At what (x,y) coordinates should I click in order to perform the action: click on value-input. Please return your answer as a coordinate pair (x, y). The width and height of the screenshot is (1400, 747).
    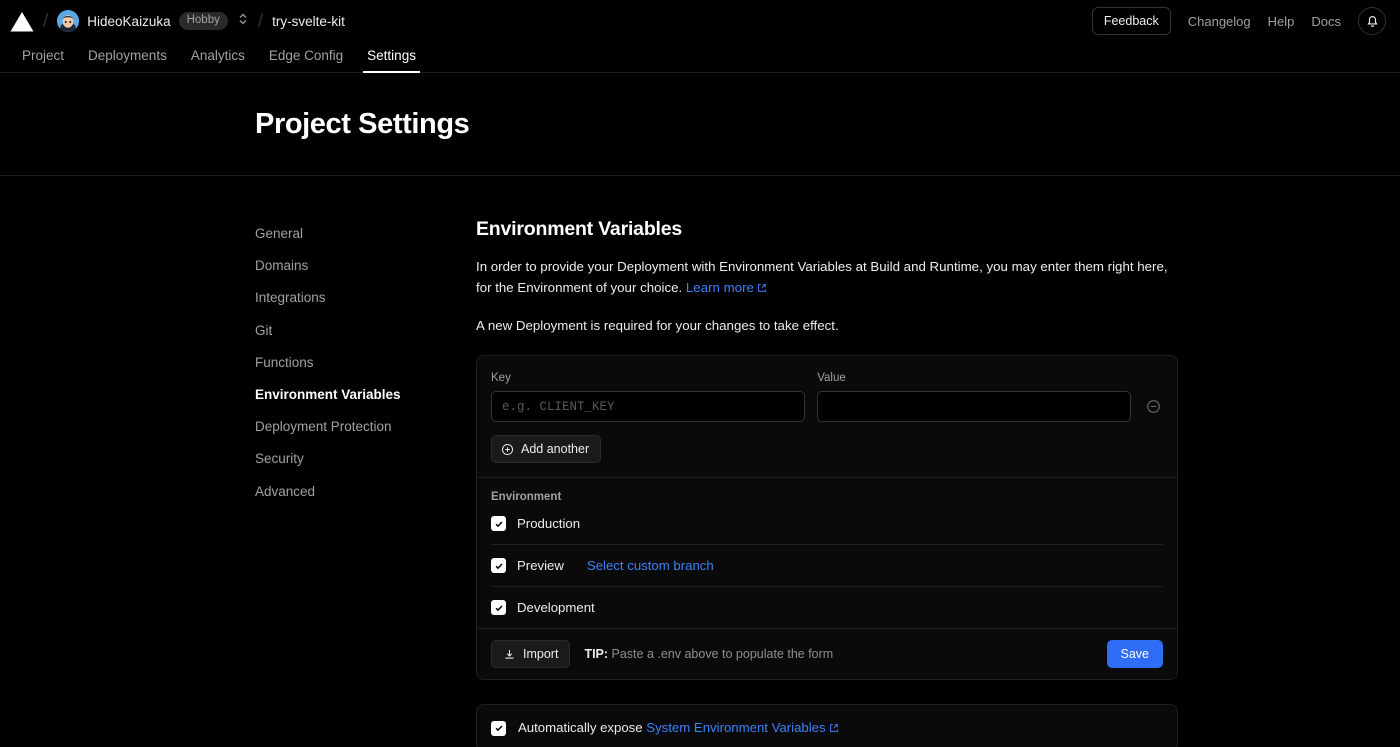
    Looking at the image, I should click on (974, 406).